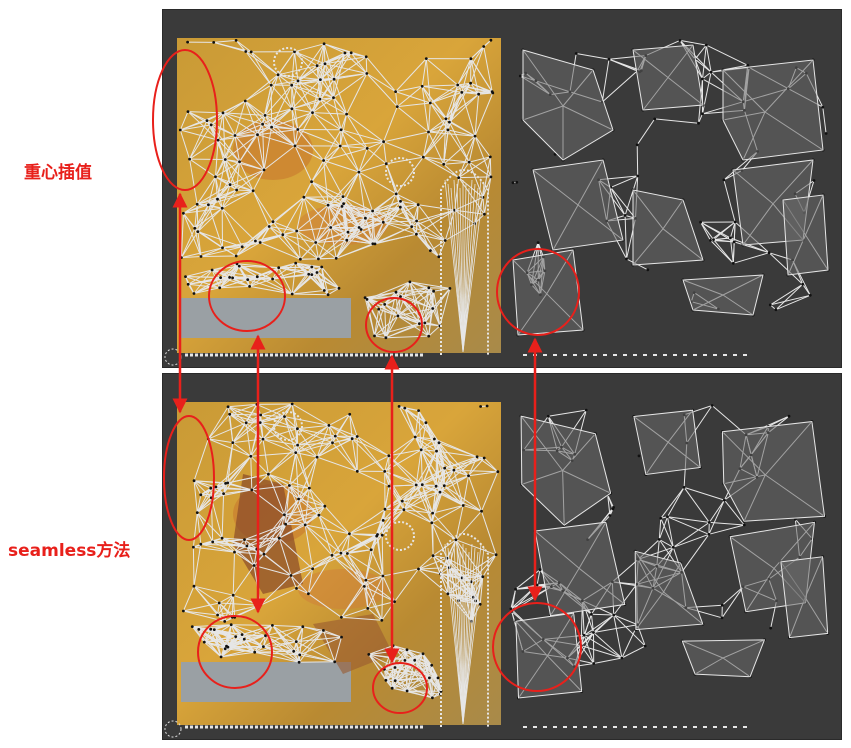  What do you see at coordinates (58, 173) in the screenshot?
I see `label-barycentric-interpolation: 重心插值` at bounding box center [58, 173].